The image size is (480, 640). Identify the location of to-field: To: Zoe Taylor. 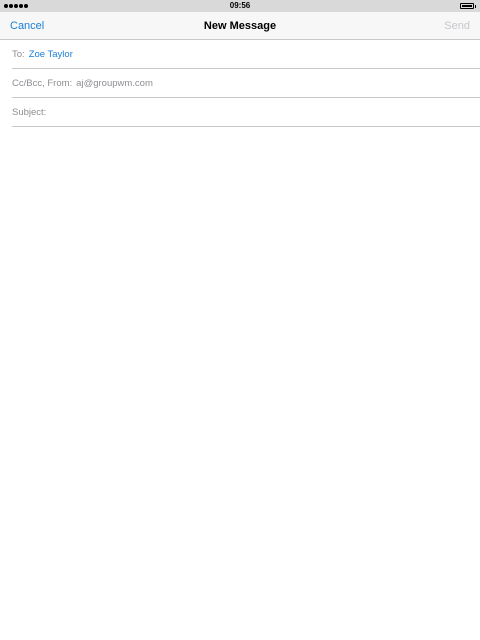
(246, 54).